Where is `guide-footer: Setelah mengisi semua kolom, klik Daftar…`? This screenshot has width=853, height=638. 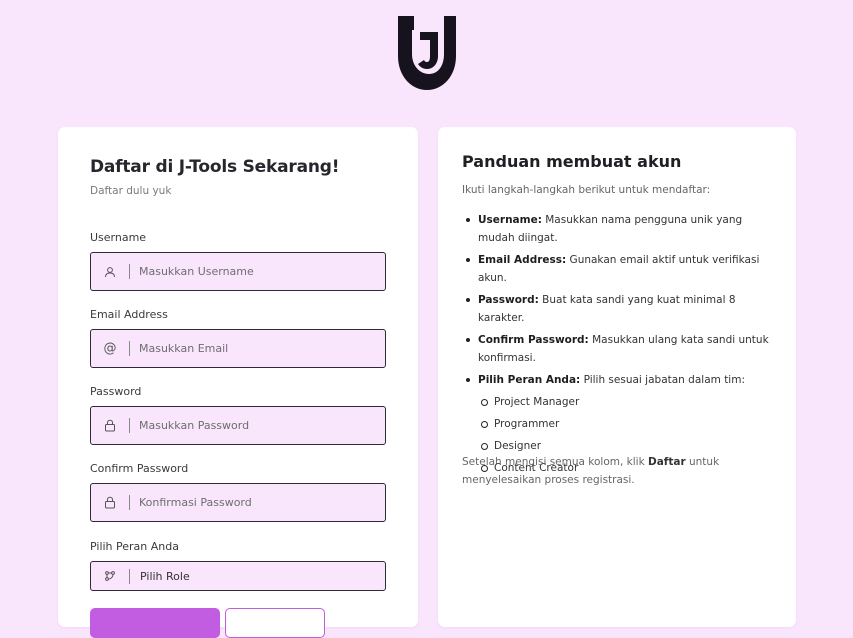 guide-footer: Setelah mengisi semua kolom, klik Daftar… is located at coordinates (591, 471).